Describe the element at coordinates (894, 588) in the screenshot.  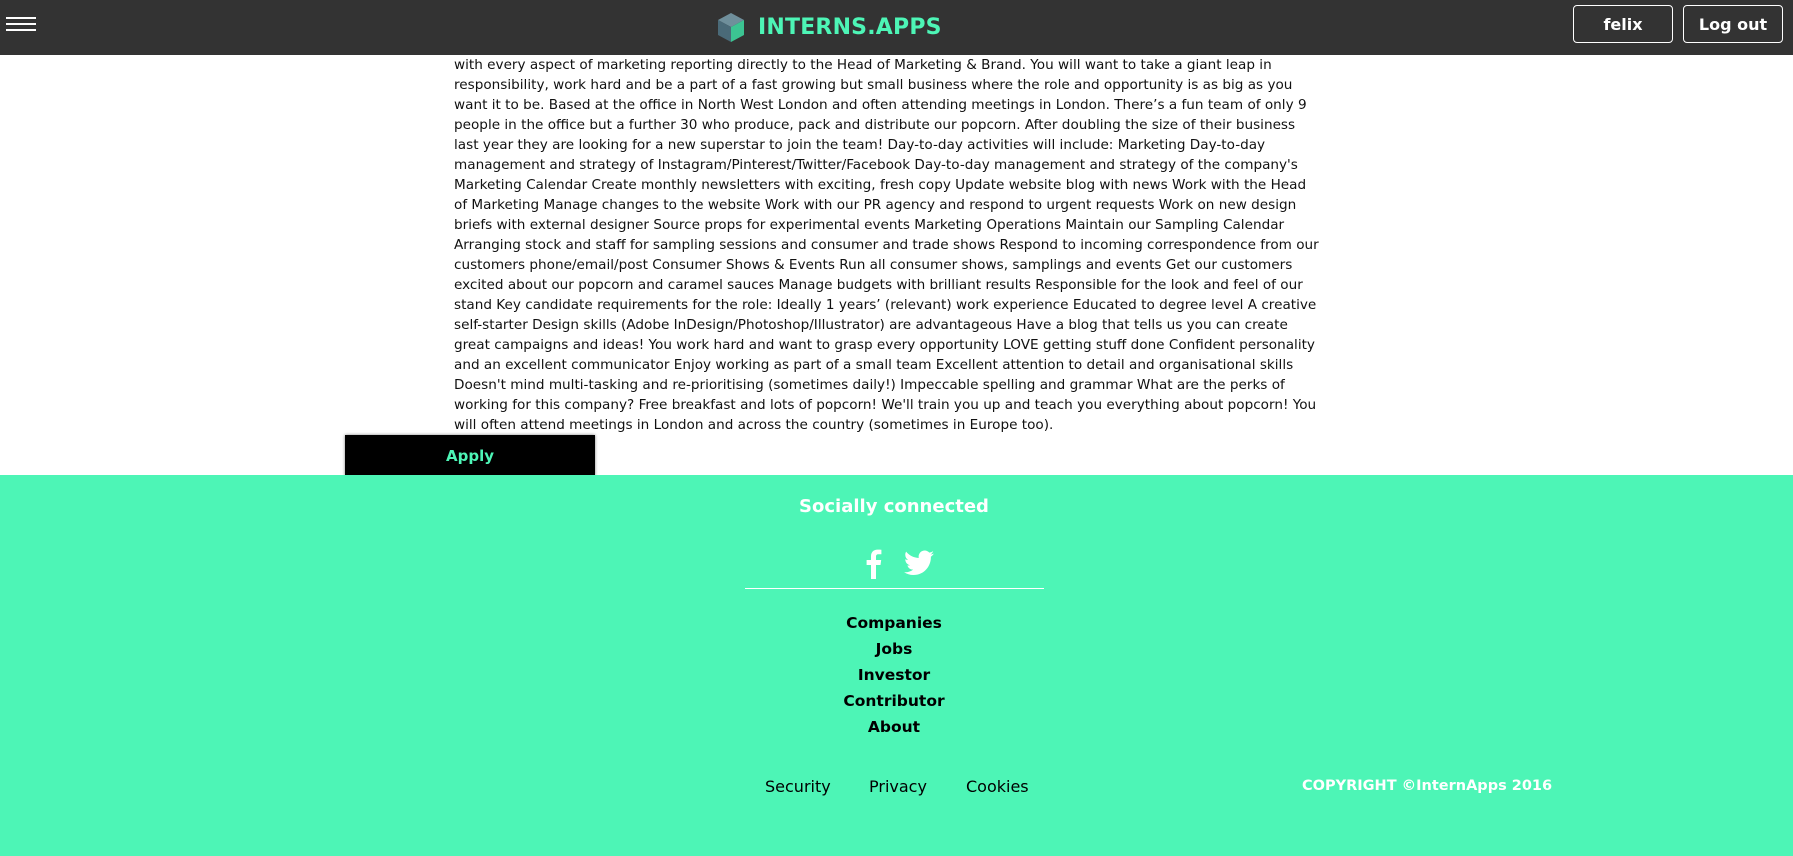
I see `footer-divider` at that location.